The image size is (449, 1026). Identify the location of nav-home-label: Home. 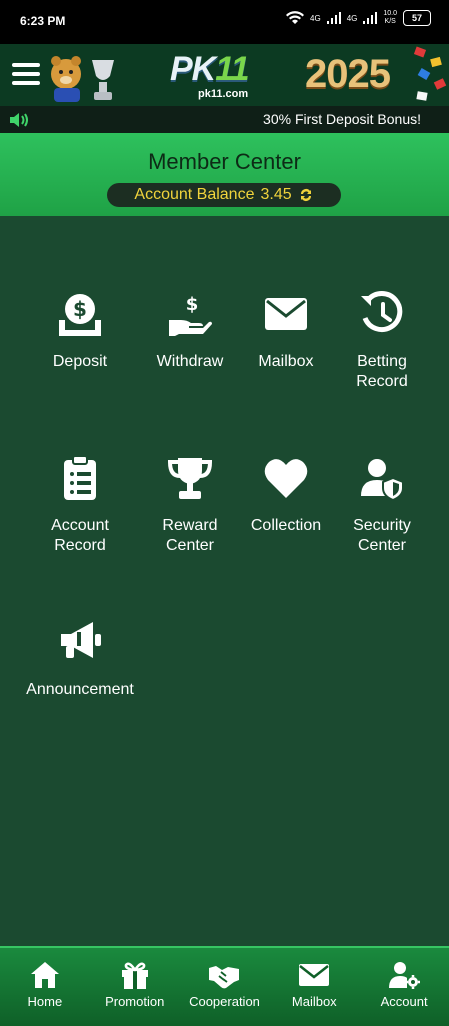
(45, 1001).